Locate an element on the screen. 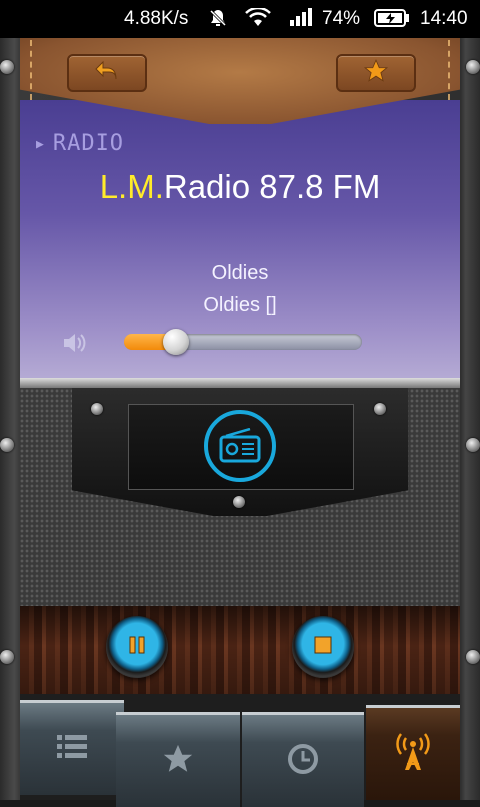 This screenshot has height=807, width=480. tab-list is located at coordinates (72, 747).